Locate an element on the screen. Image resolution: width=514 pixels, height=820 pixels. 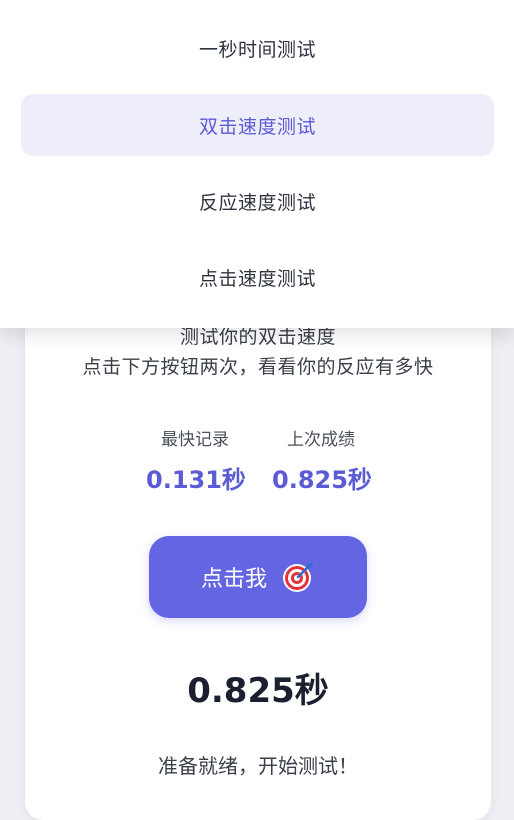
menu-item-one-second-test: 一秒时间测试 is located at coordinates (257, 48).